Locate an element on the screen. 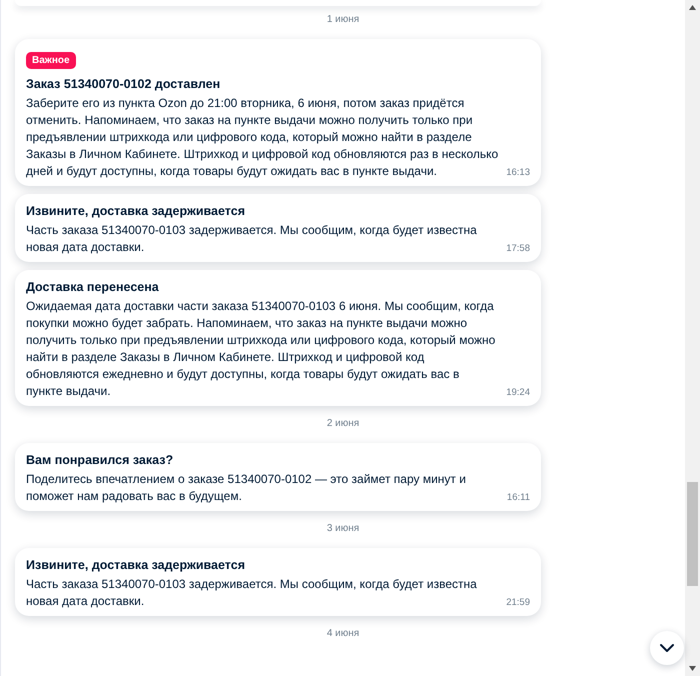 The image size is (700, 676). message-time: 16:11 is located at coordinates (518, 497).